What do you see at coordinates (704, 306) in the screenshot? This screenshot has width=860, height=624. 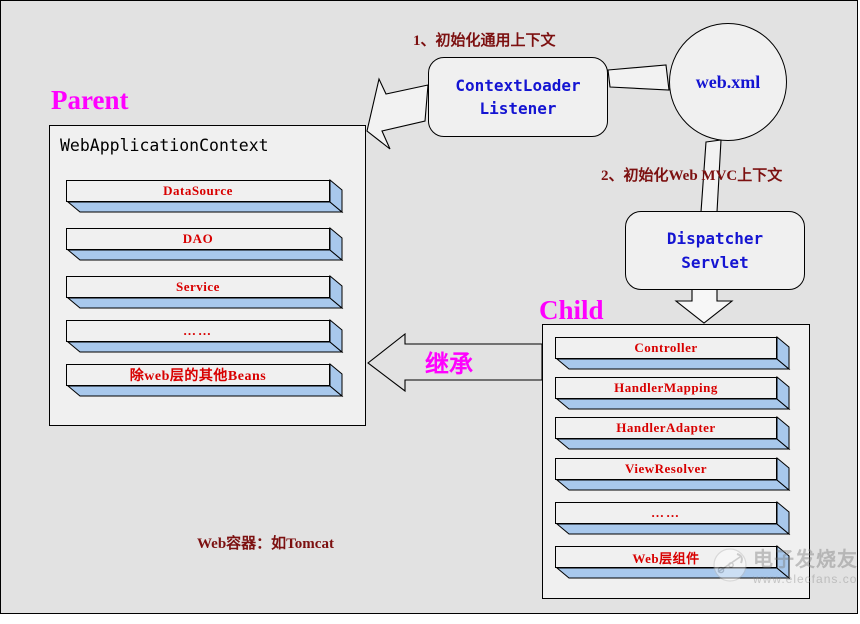 I see `arrow-dispatcher-to-child` at bounding box center [704, 306].